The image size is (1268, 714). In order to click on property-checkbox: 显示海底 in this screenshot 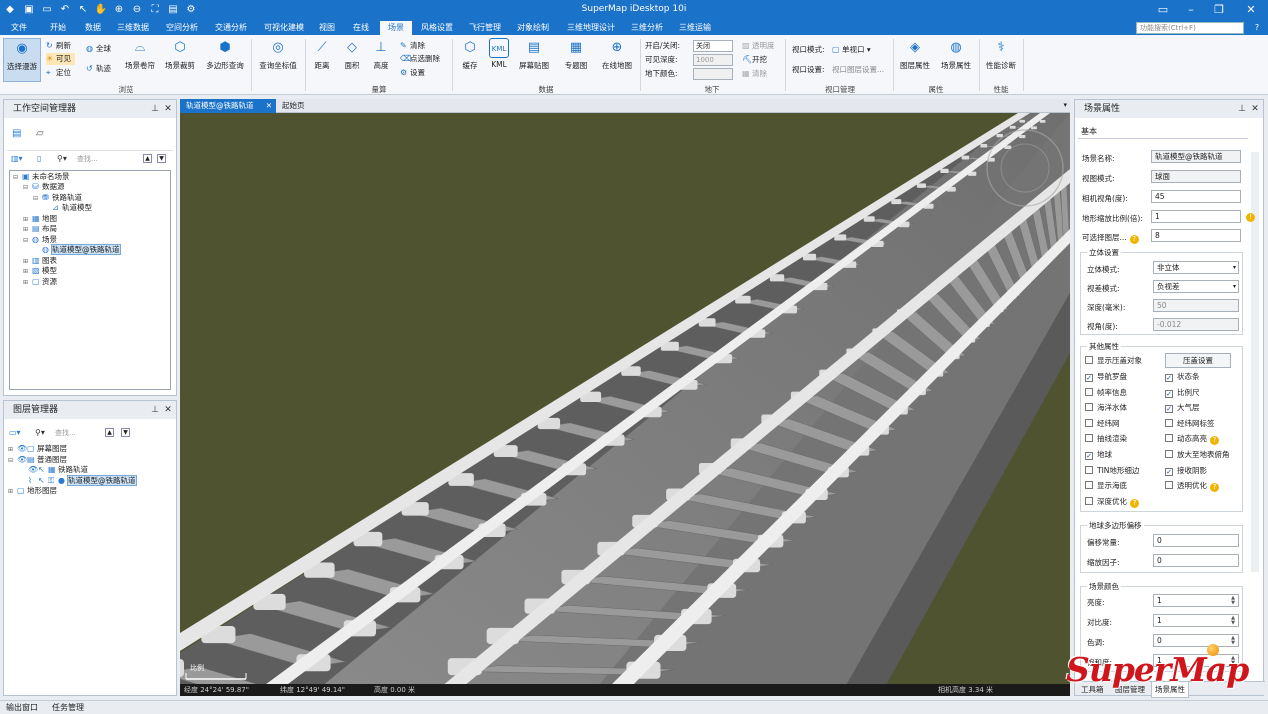, I will do `click(1106, 485)`.